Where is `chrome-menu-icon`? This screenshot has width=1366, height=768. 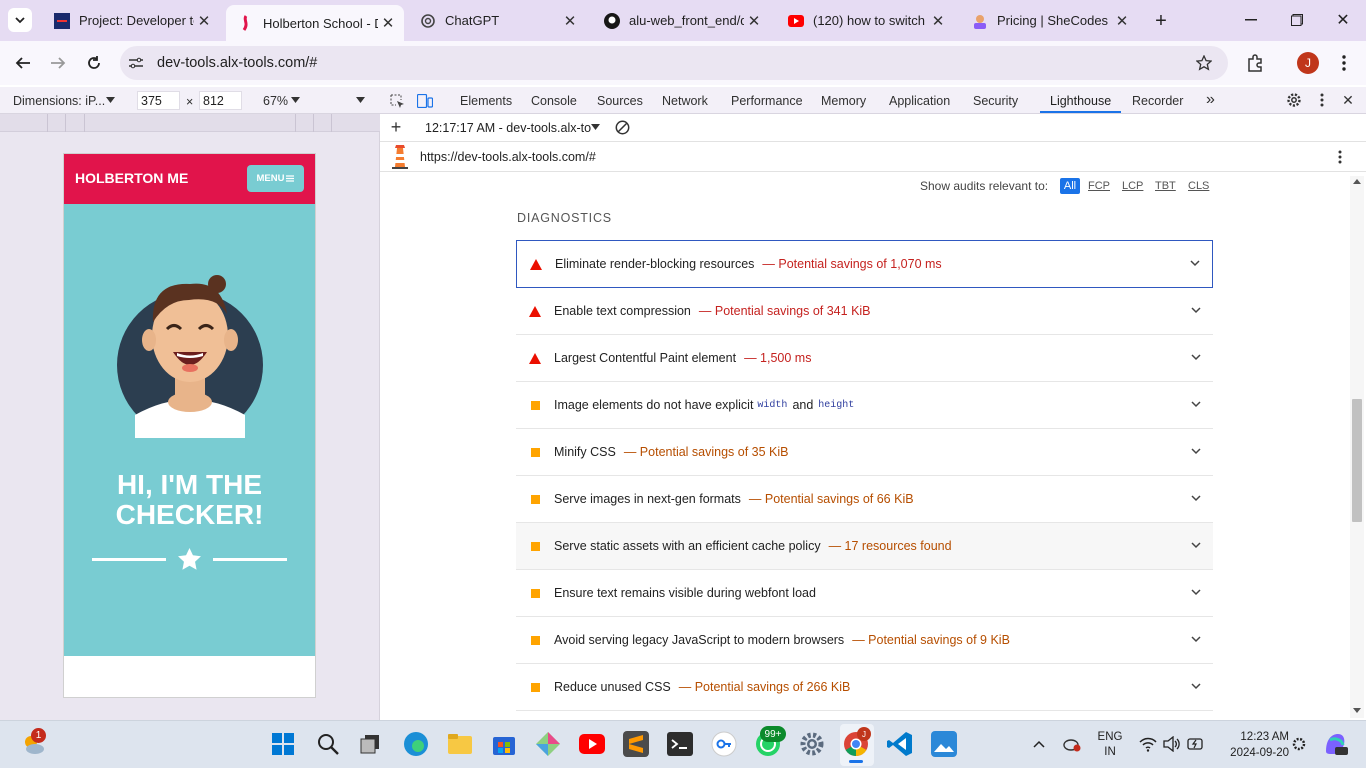
chrome-menu-icon is located at coordinates (1344, 63).